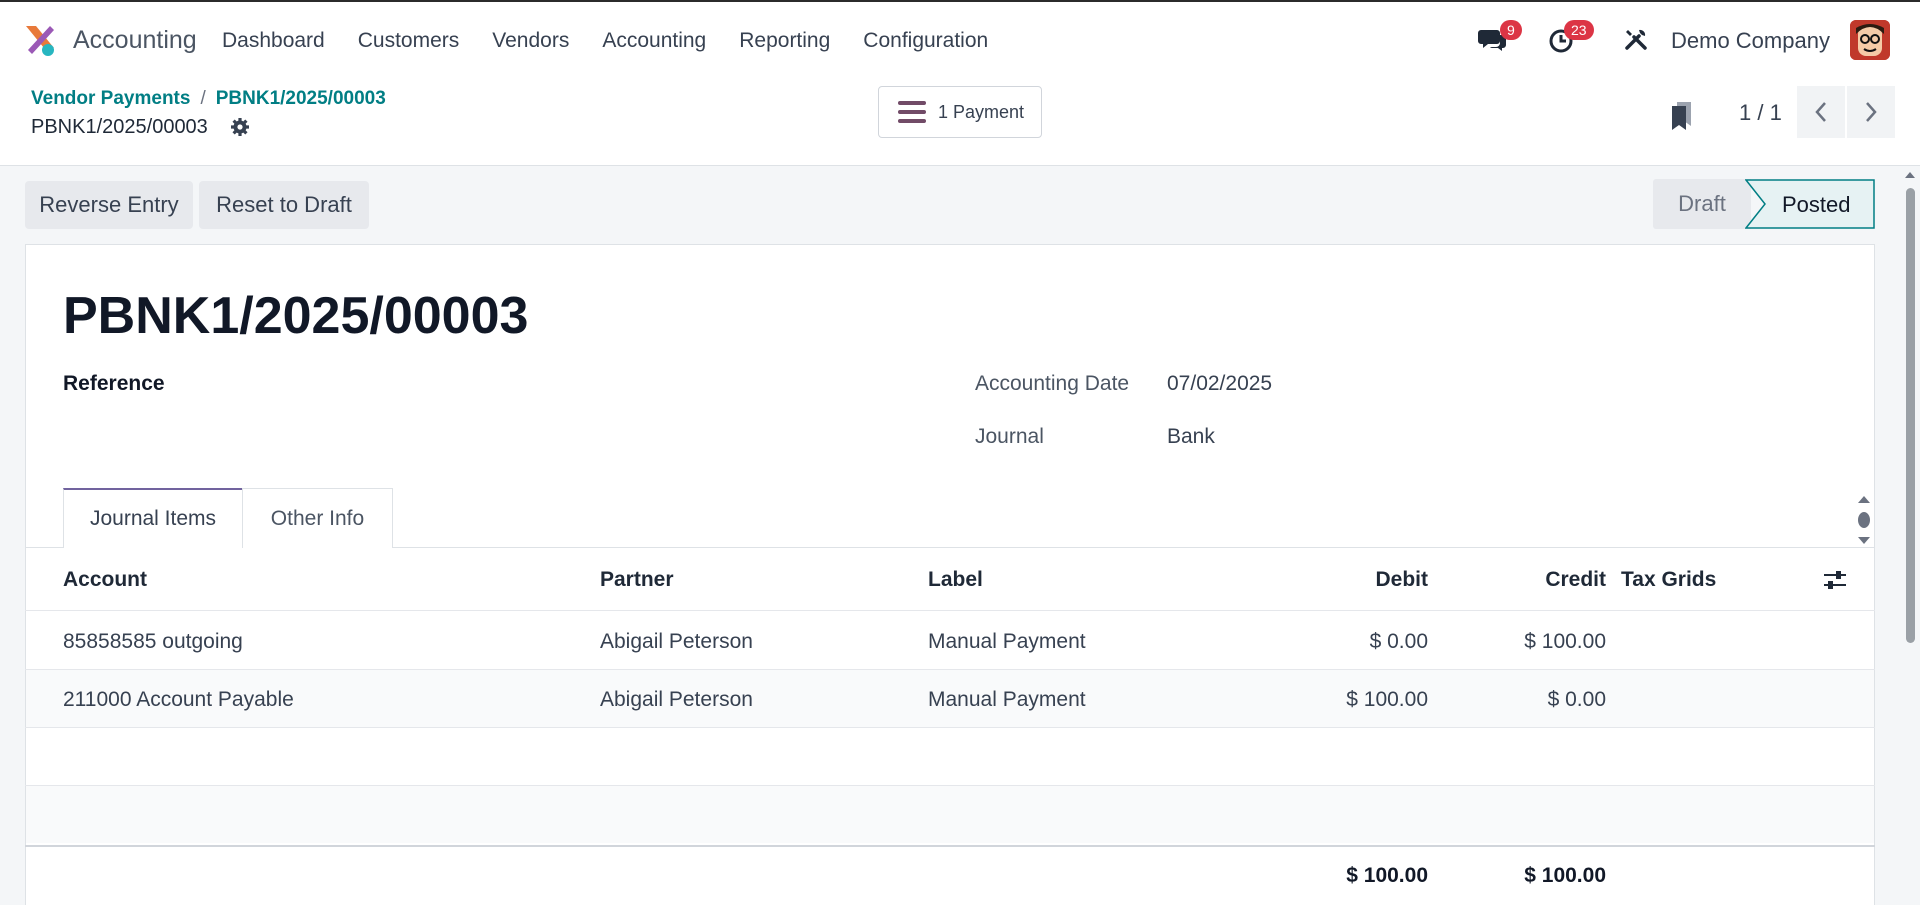 Image resolution: width=1920 pixels, height=905 pixels. I want to click on reference-label: Reference, so click(114, 383).